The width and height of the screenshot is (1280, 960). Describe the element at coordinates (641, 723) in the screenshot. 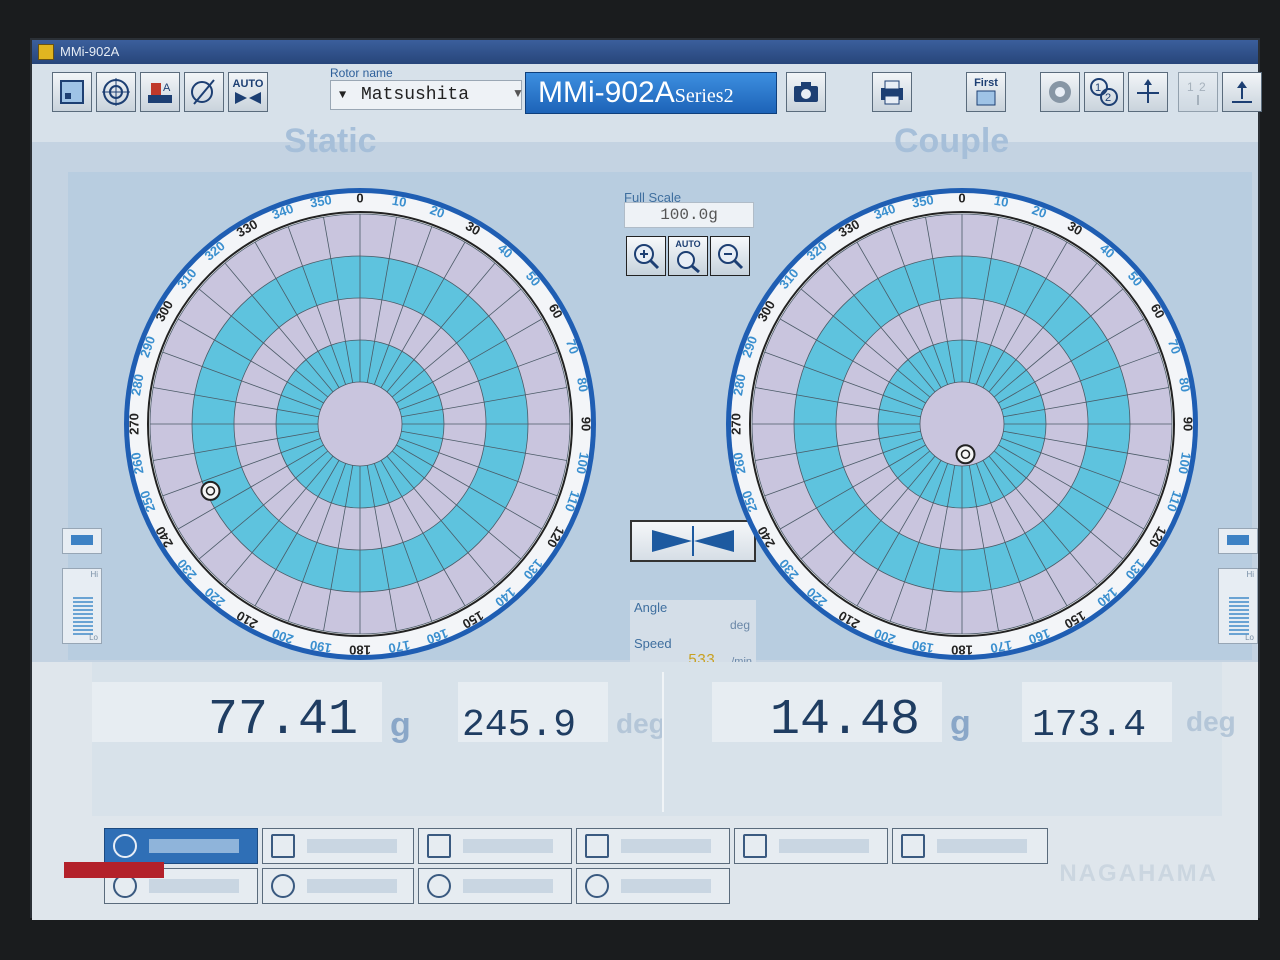

I see `static-angle-unit: deg` at that location.